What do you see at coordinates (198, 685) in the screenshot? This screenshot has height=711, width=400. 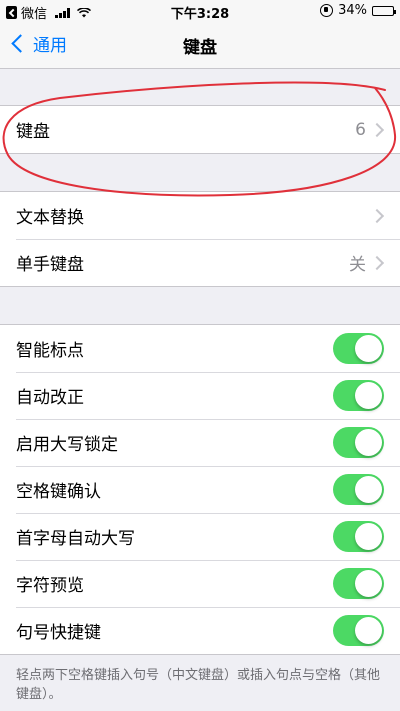 I see `footer-note: 轻点两下空格键插入句号（中文键盘）或插入句点与空格（其他键盘）。` at bounding box center [198, 685].